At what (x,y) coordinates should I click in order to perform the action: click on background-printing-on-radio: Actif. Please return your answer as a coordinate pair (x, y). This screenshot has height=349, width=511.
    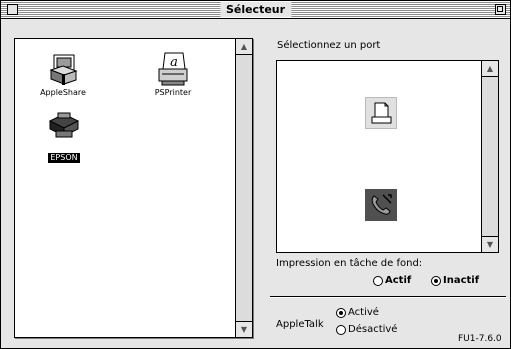
    Looking at the image, I should click on (392, 280).